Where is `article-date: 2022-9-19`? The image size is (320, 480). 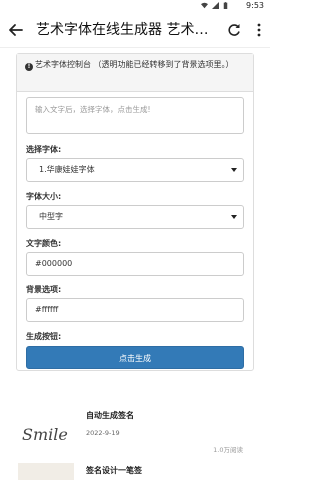 article-date: 2022-9-19 is located at coordinates (103, 433).